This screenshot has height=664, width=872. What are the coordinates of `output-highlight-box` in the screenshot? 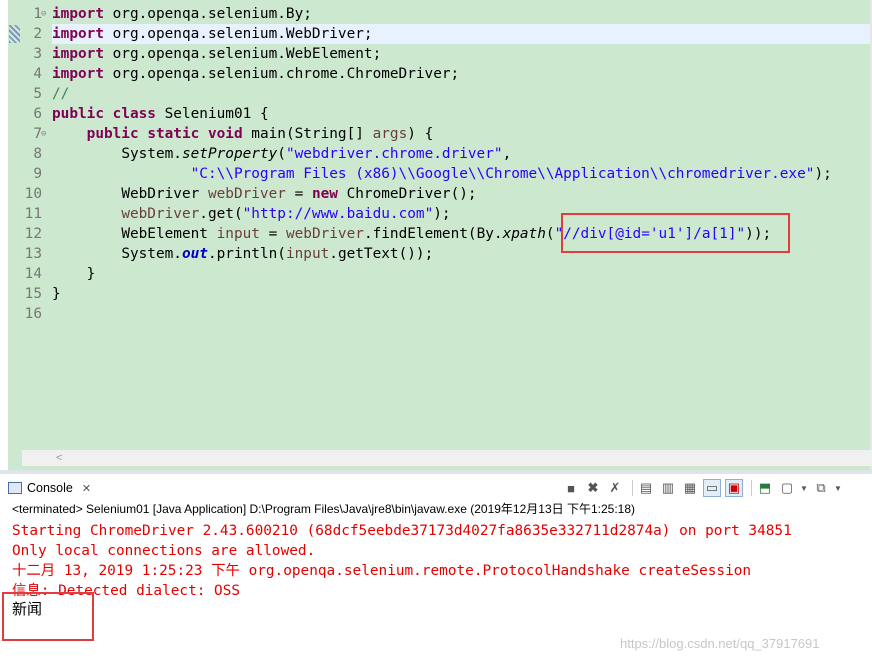 It's located at (48, 616).